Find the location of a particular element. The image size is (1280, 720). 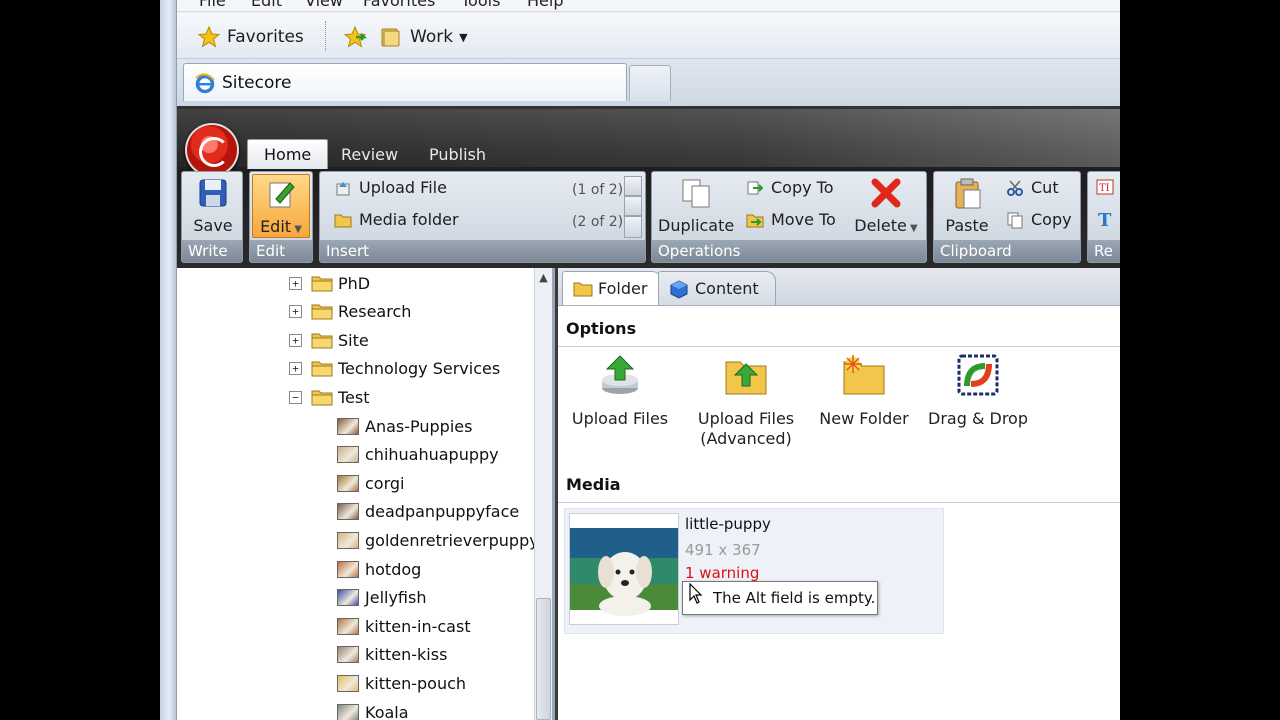

expand-gallery-button is located at coordinates (633, 227).